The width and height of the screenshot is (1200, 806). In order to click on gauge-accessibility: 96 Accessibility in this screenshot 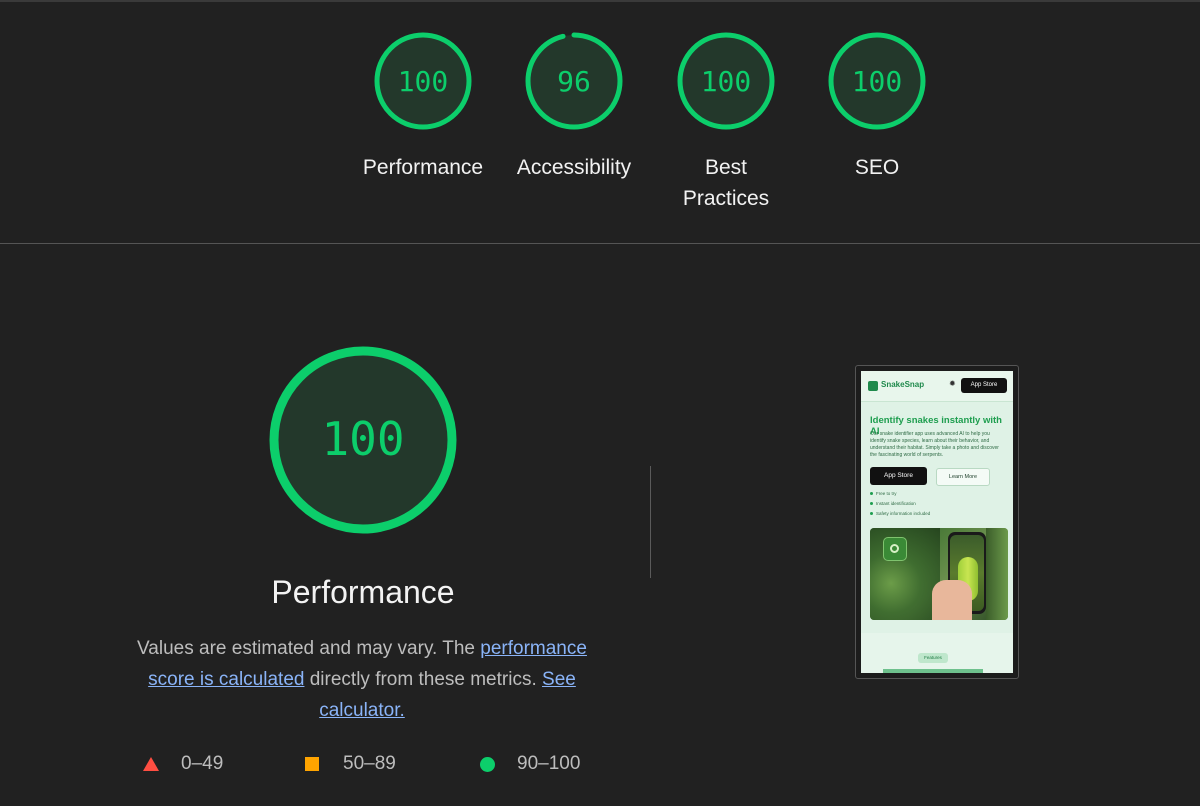, I will do `click(574, 106)`.